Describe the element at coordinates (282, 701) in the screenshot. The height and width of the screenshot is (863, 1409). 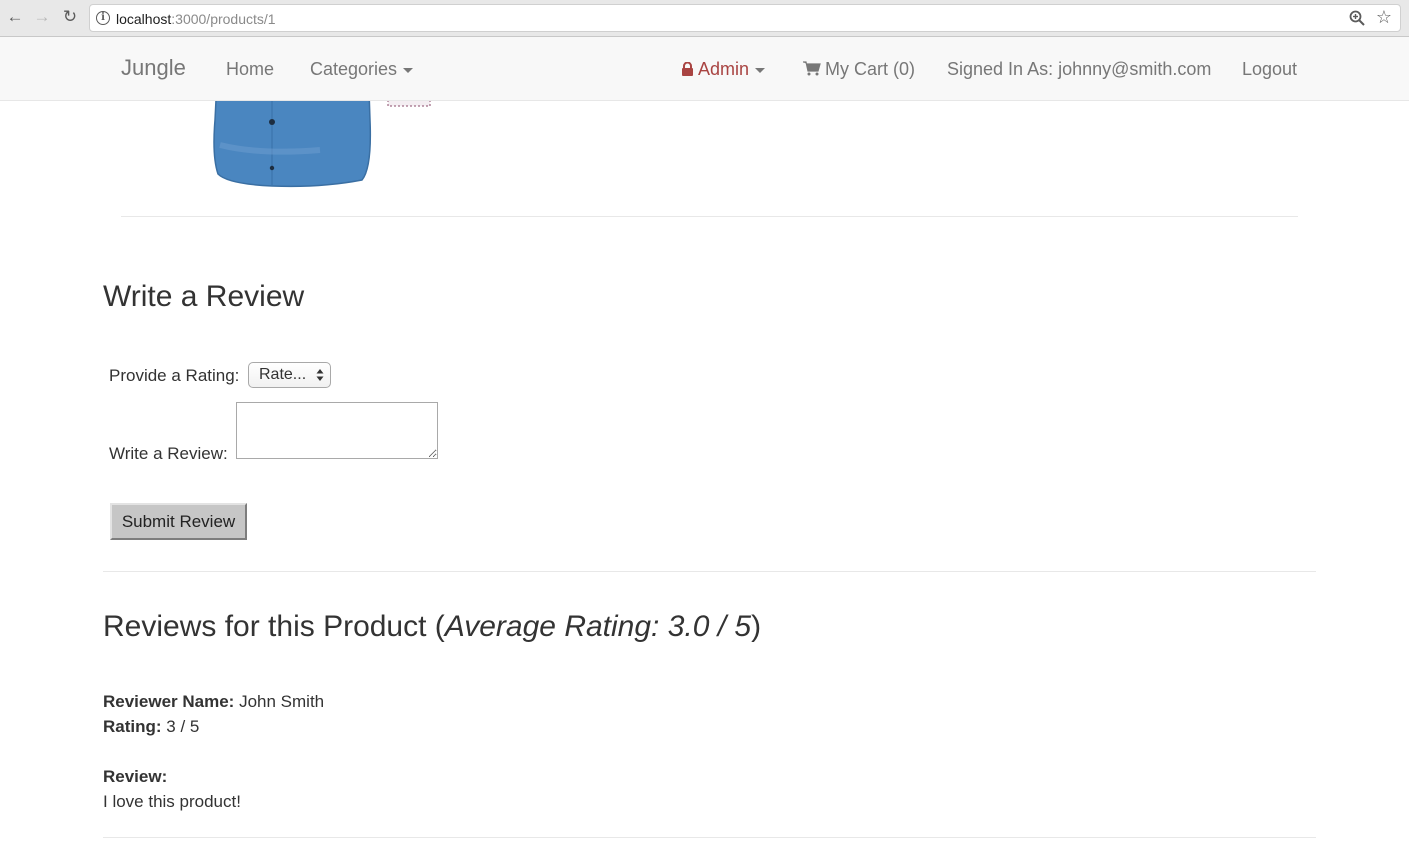
I see `reviewer-name: John Smith` at that location.